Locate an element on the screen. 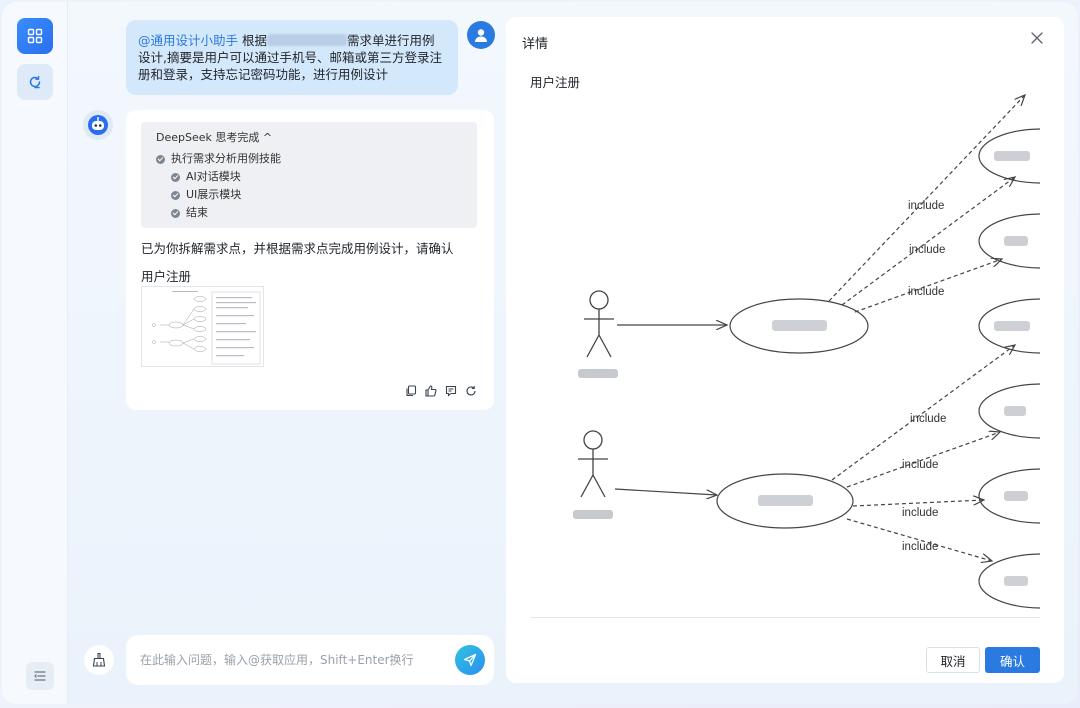 This screenshot has height=708, width=1080. copy-icon is located at coordinates (411, 391).